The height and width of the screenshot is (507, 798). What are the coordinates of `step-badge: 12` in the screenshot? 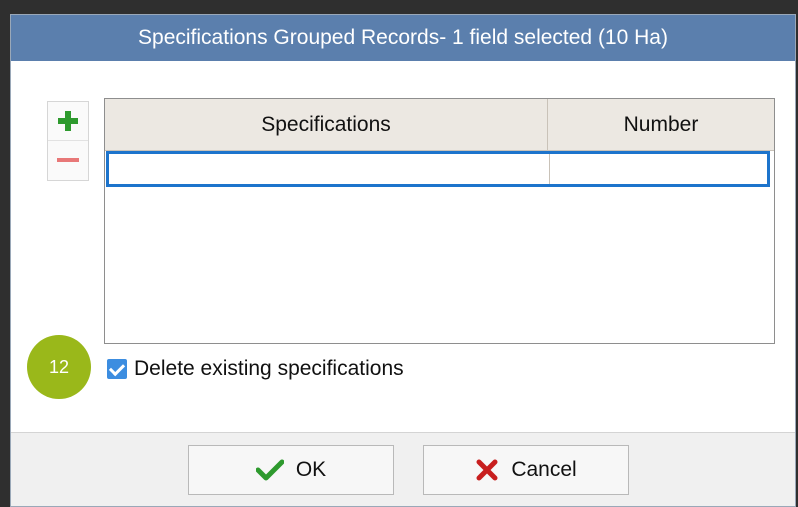 It's located at (59, 367).